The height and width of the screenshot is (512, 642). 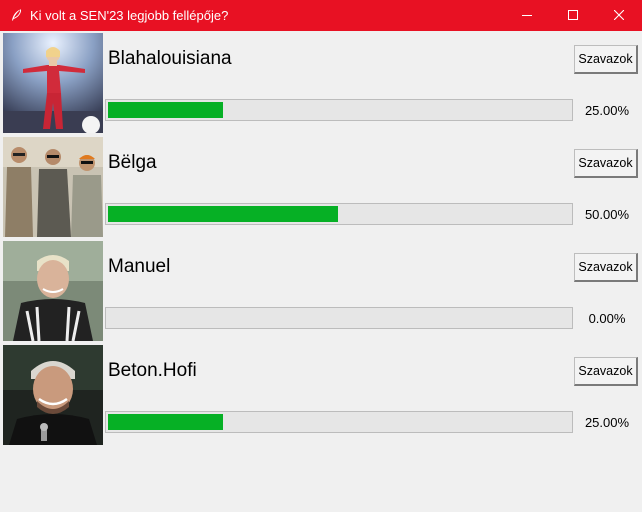 What do you see at coordinates (17, 15) in the screenshot?
I see `feather-icon` at bounding box center [17, 15].